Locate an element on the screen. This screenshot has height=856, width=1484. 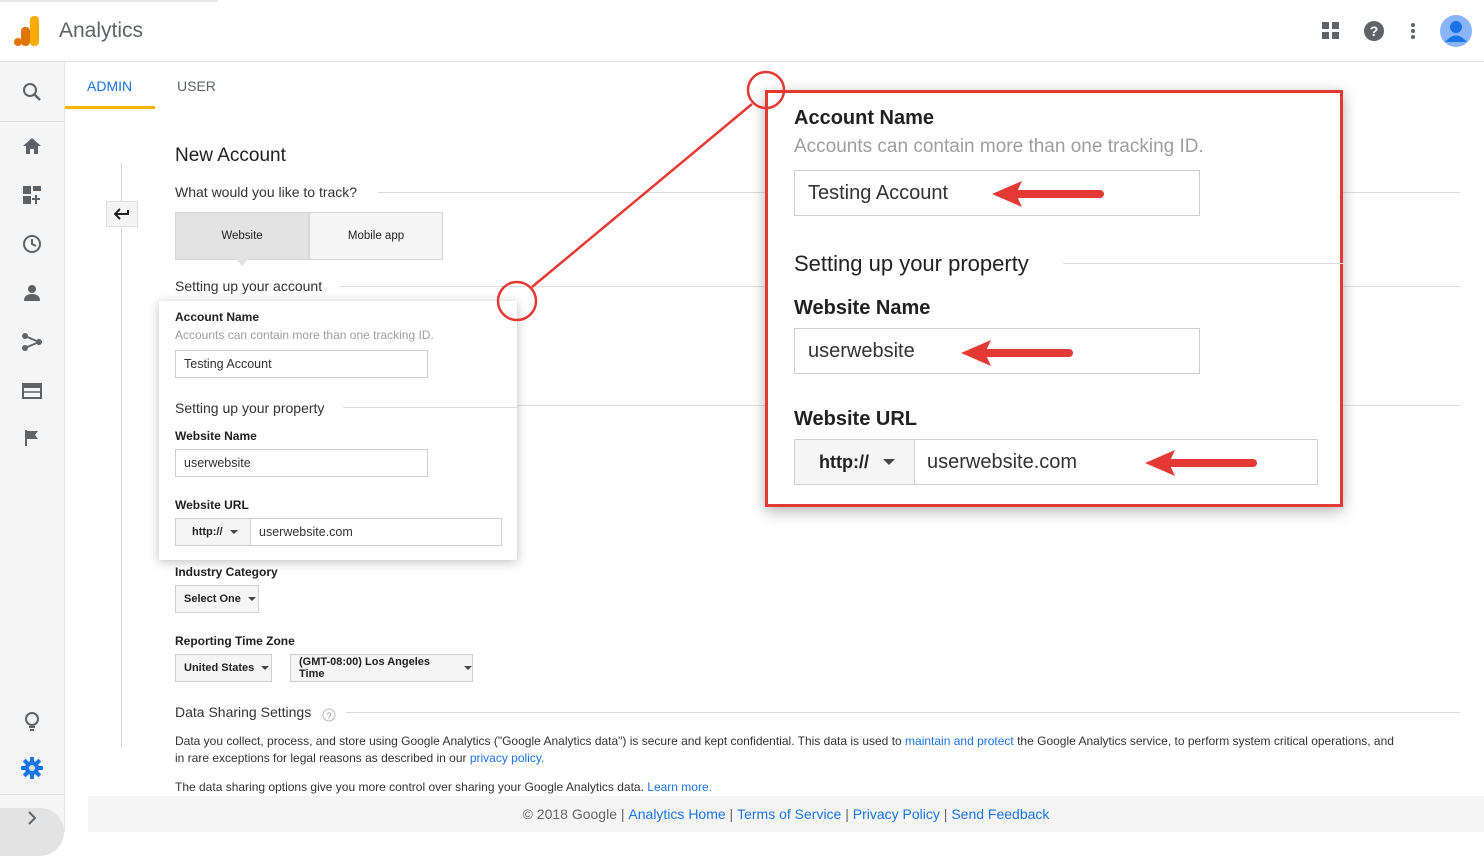
analytics-logo-icon is located at coordinates (26, 31).